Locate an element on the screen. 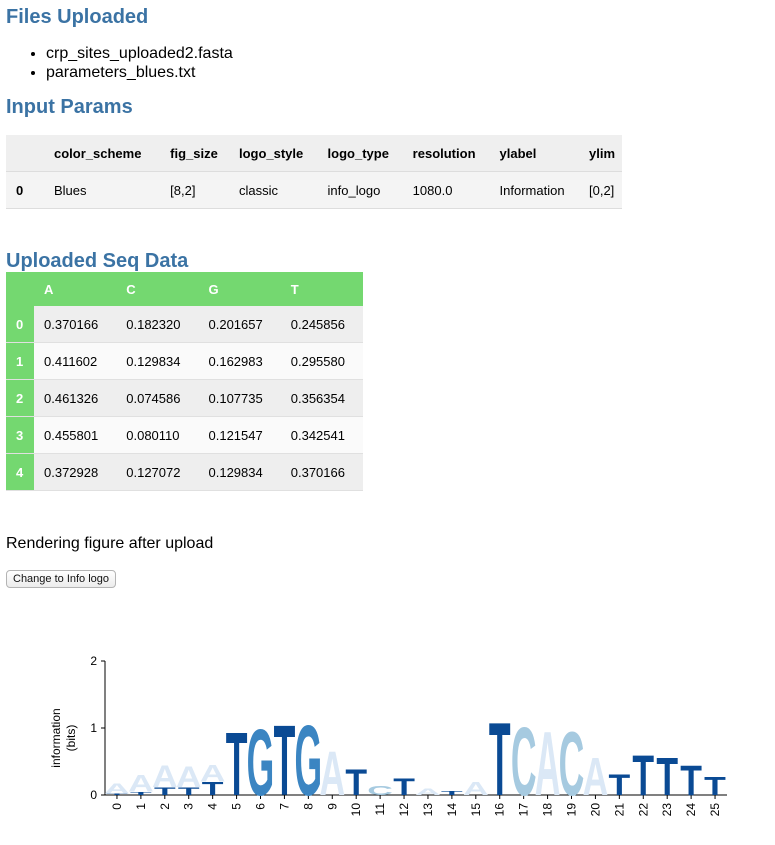 This screenshot has width=775, height=845. column-header: T is located at coordinates (321, 289).